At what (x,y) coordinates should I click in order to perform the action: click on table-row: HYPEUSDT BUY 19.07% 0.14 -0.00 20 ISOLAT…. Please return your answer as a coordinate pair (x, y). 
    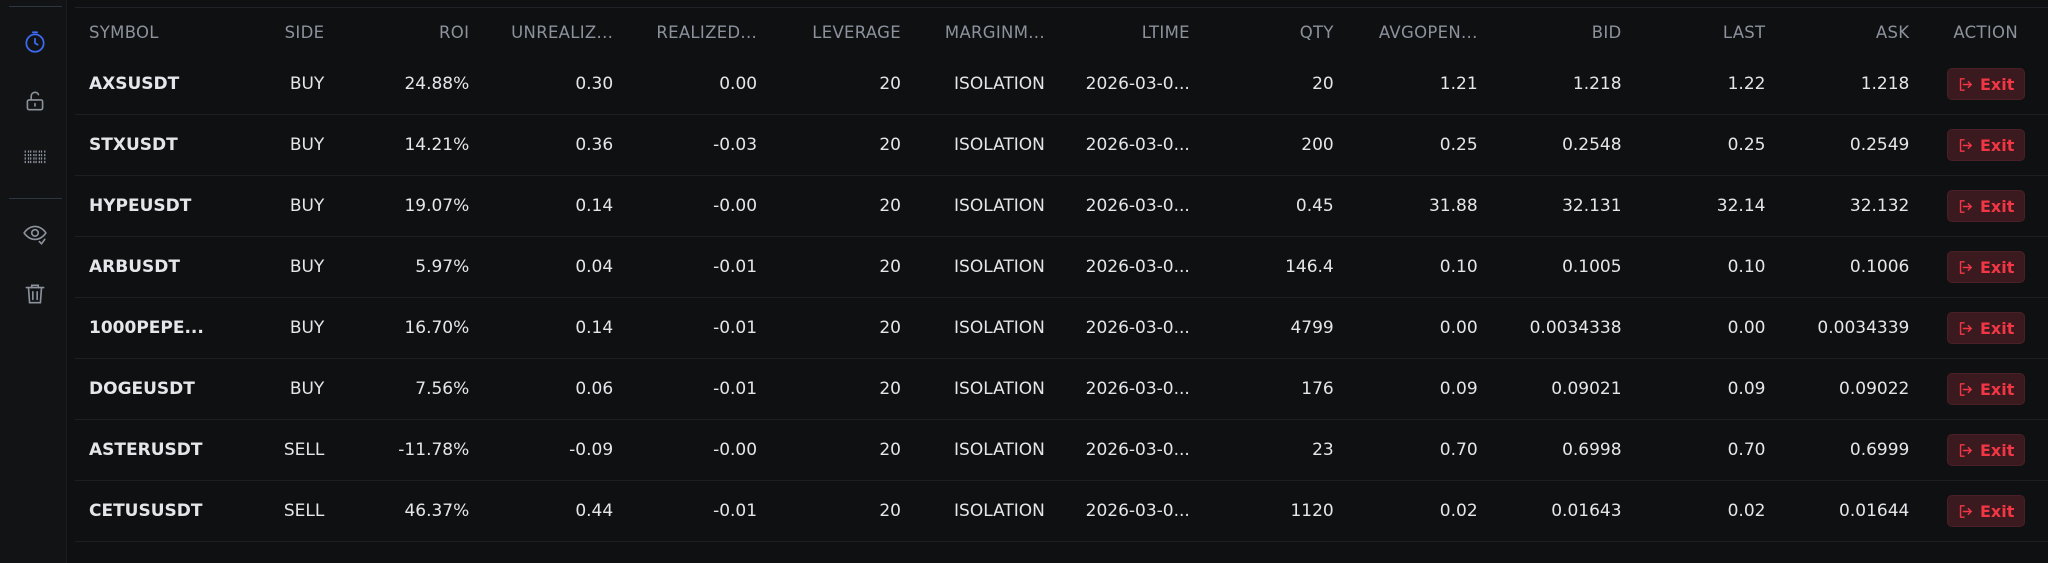
    Looking at the image, I should click on (1061, 206).